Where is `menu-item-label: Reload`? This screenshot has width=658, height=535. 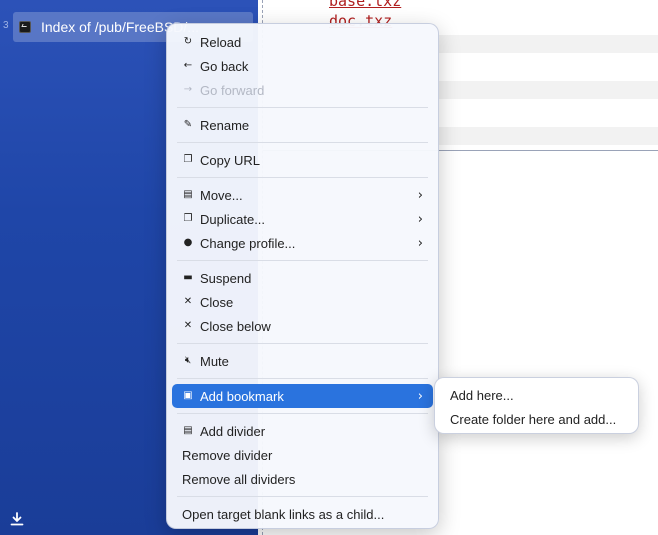 menu-item-label: Reload is located at coordinates (221, 42).